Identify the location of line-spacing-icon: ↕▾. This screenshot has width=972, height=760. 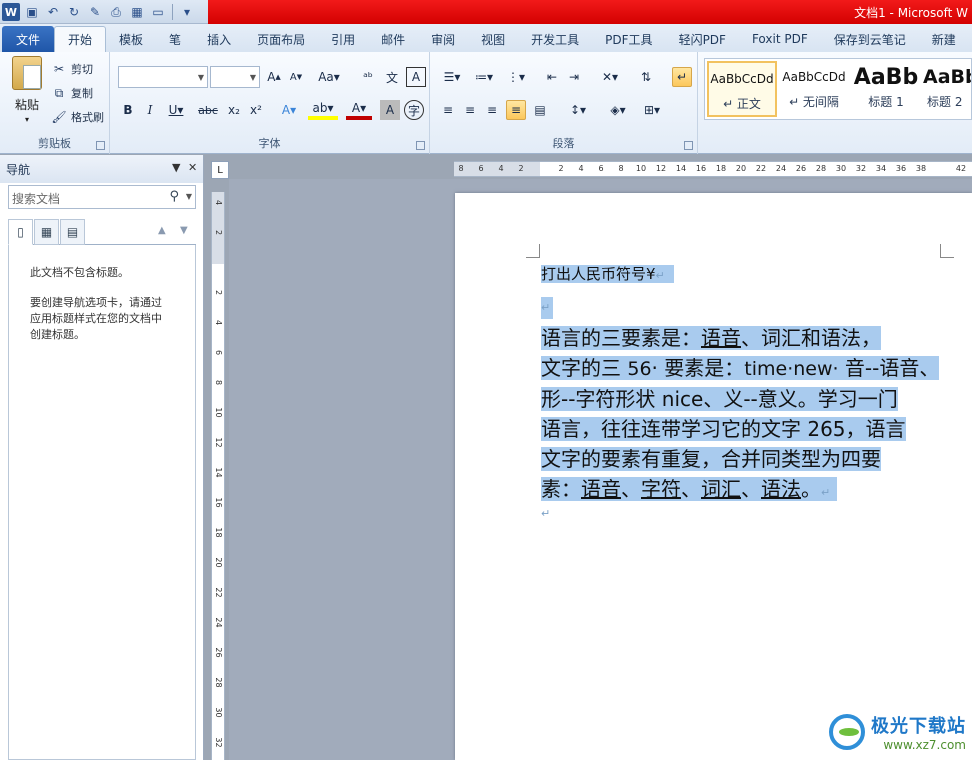
(578, 110).